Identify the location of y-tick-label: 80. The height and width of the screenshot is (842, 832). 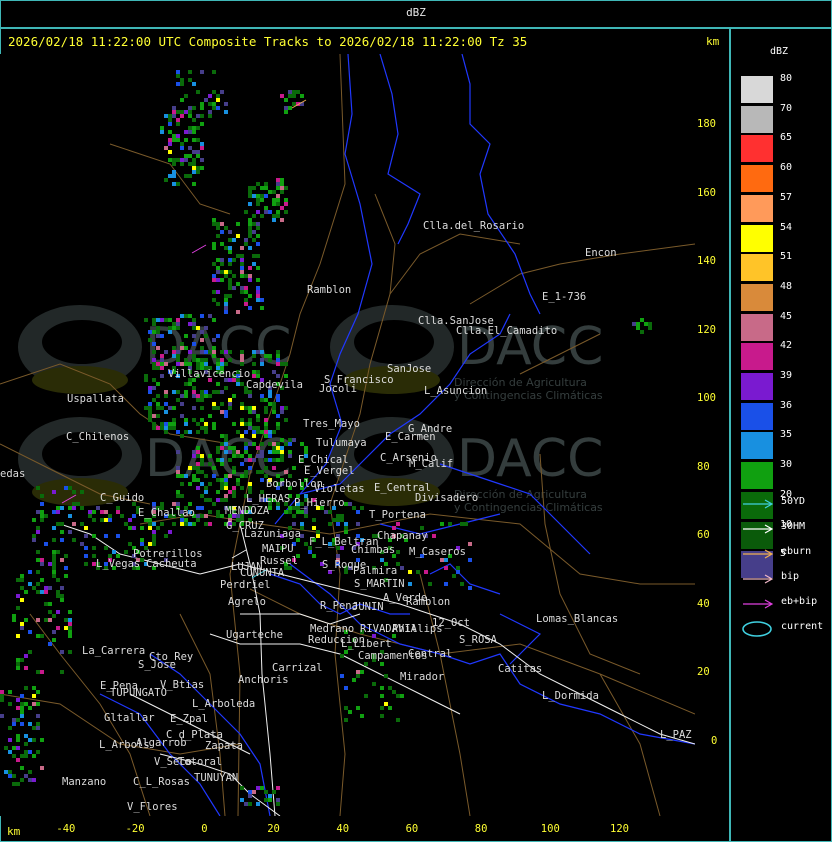
(703, 466).